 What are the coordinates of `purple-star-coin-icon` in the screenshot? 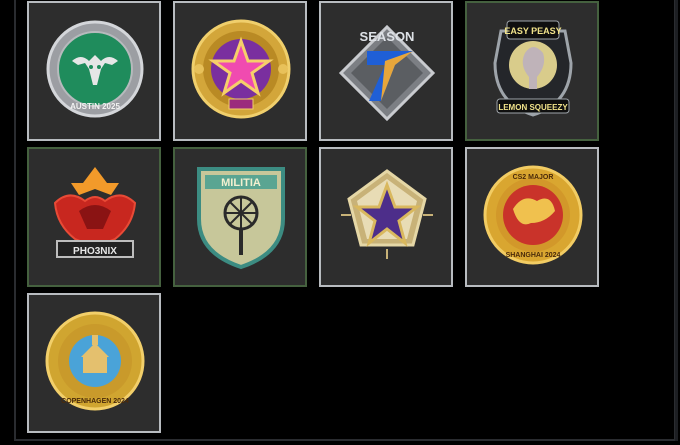 It's located at (241, 69).